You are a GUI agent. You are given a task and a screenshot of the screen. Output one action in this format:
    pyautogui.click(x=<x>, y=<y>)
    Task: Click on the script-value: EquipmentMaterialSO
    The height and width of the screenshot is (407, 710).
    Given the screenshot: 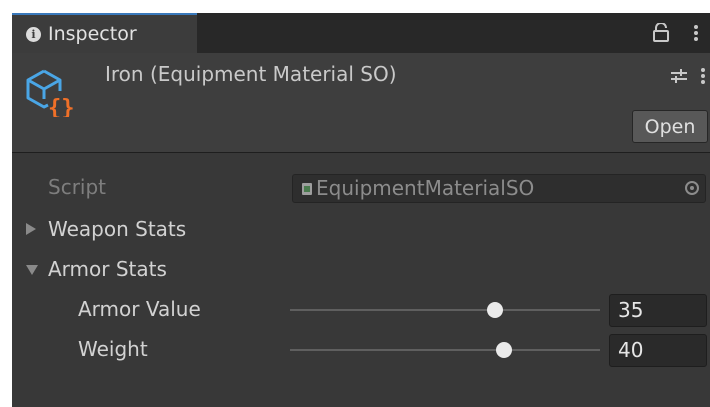 What is the action you would take?
    pyautogui.click(x=425, y=188)
    